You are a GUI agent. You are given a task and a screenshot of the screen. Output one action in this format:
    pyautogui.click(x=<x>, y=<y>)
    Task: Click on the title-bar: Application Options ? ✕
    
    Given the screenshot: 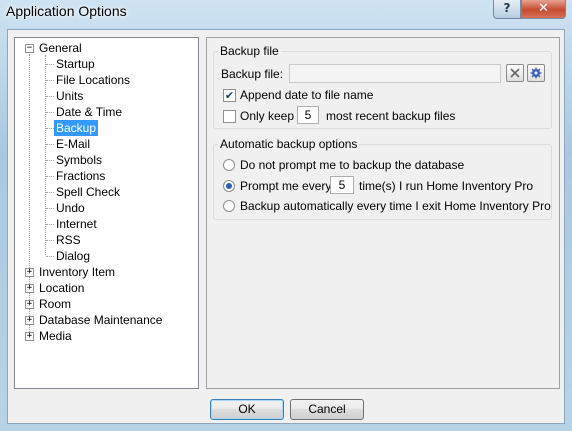 What is the action you would take?
    pyautogui.click(x=286, y=14)
    